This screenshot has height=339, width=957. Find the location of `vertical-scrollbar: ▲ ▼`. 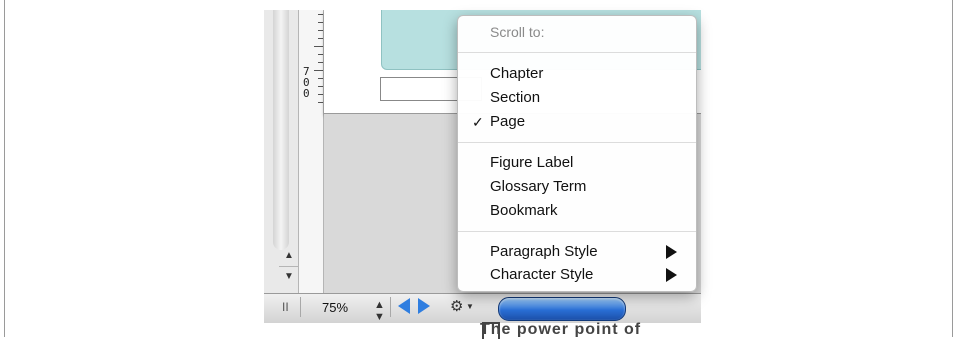

vertical-scrollbar: ▲ ▼ is located at coordinates (281, 151).